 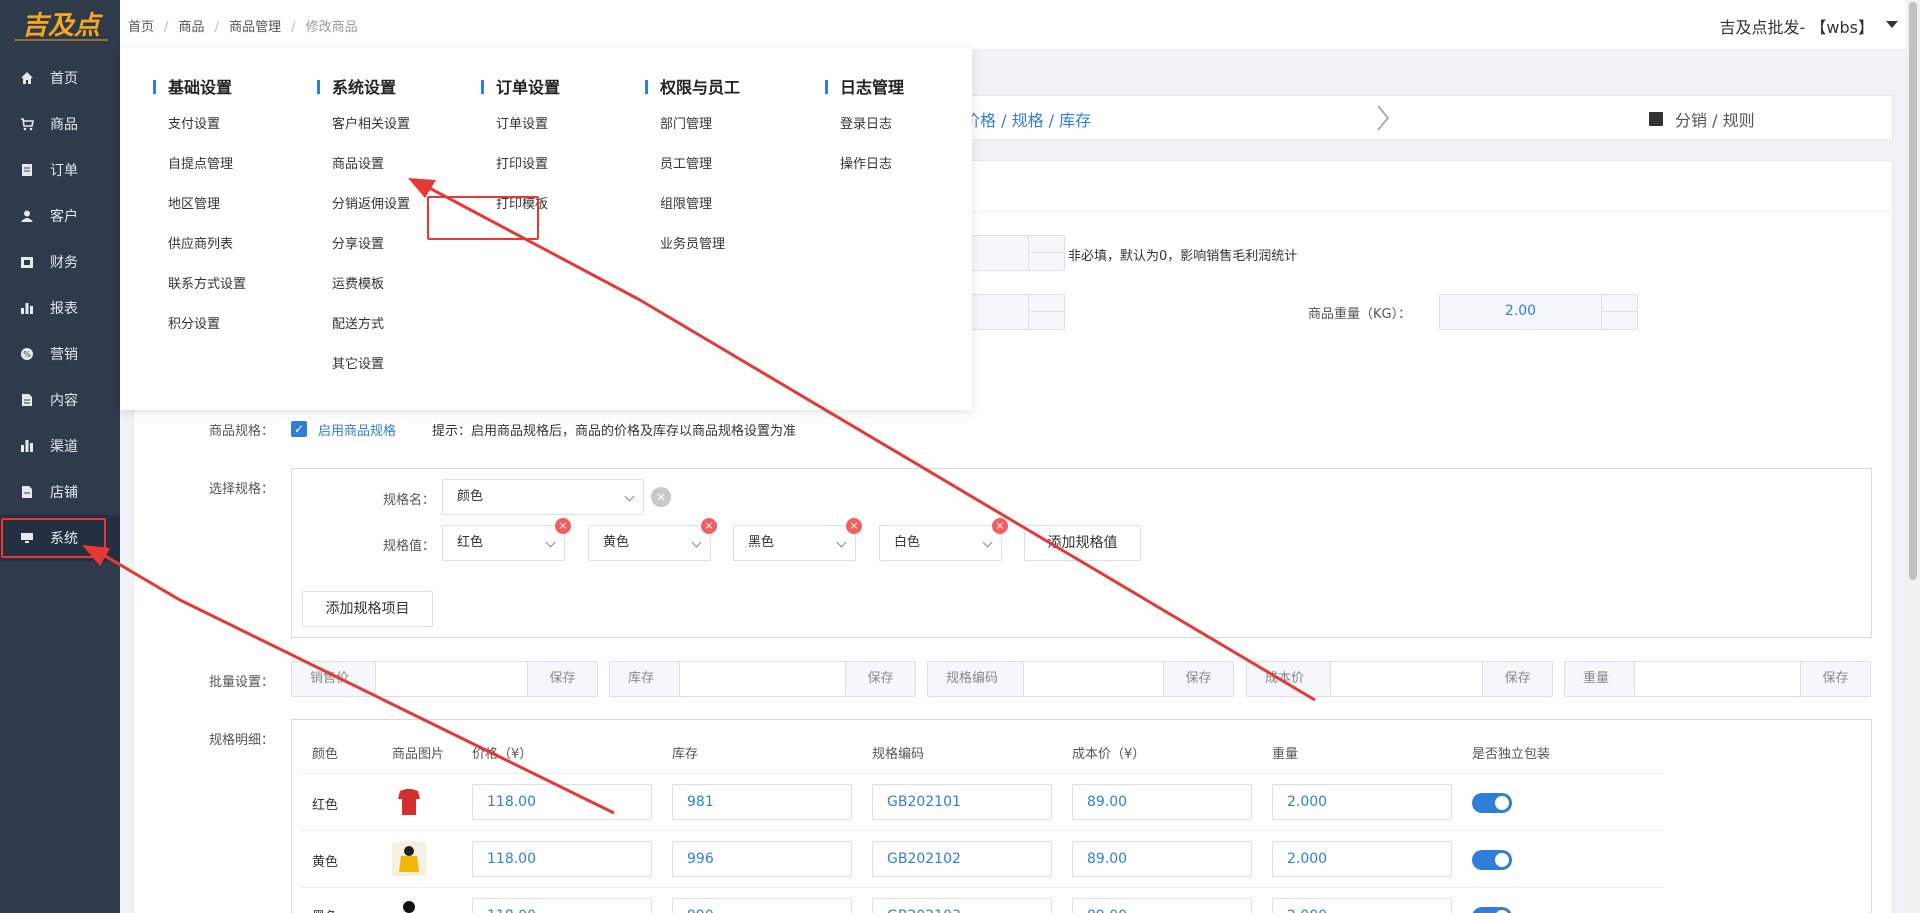 What do you see at coordinates (762, 859) in the screenshot?
I see `row-stock-input: 996` at bounding box center [762, 859].